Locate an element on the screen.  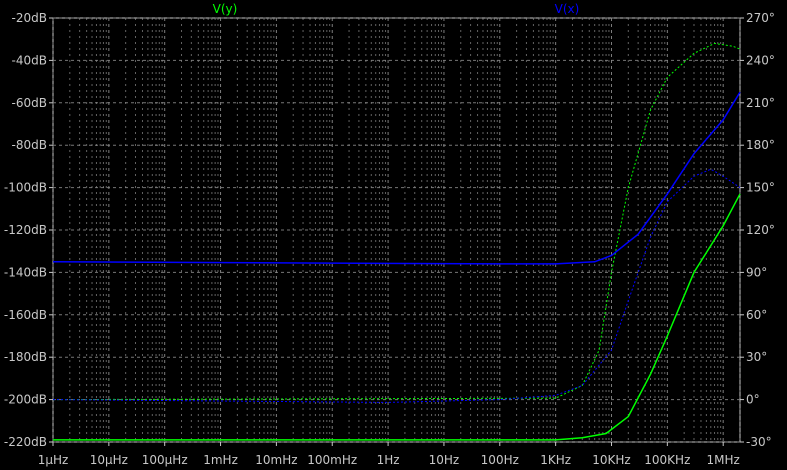
x-tick-label: 1KHz is located at coordinates (555, 460).